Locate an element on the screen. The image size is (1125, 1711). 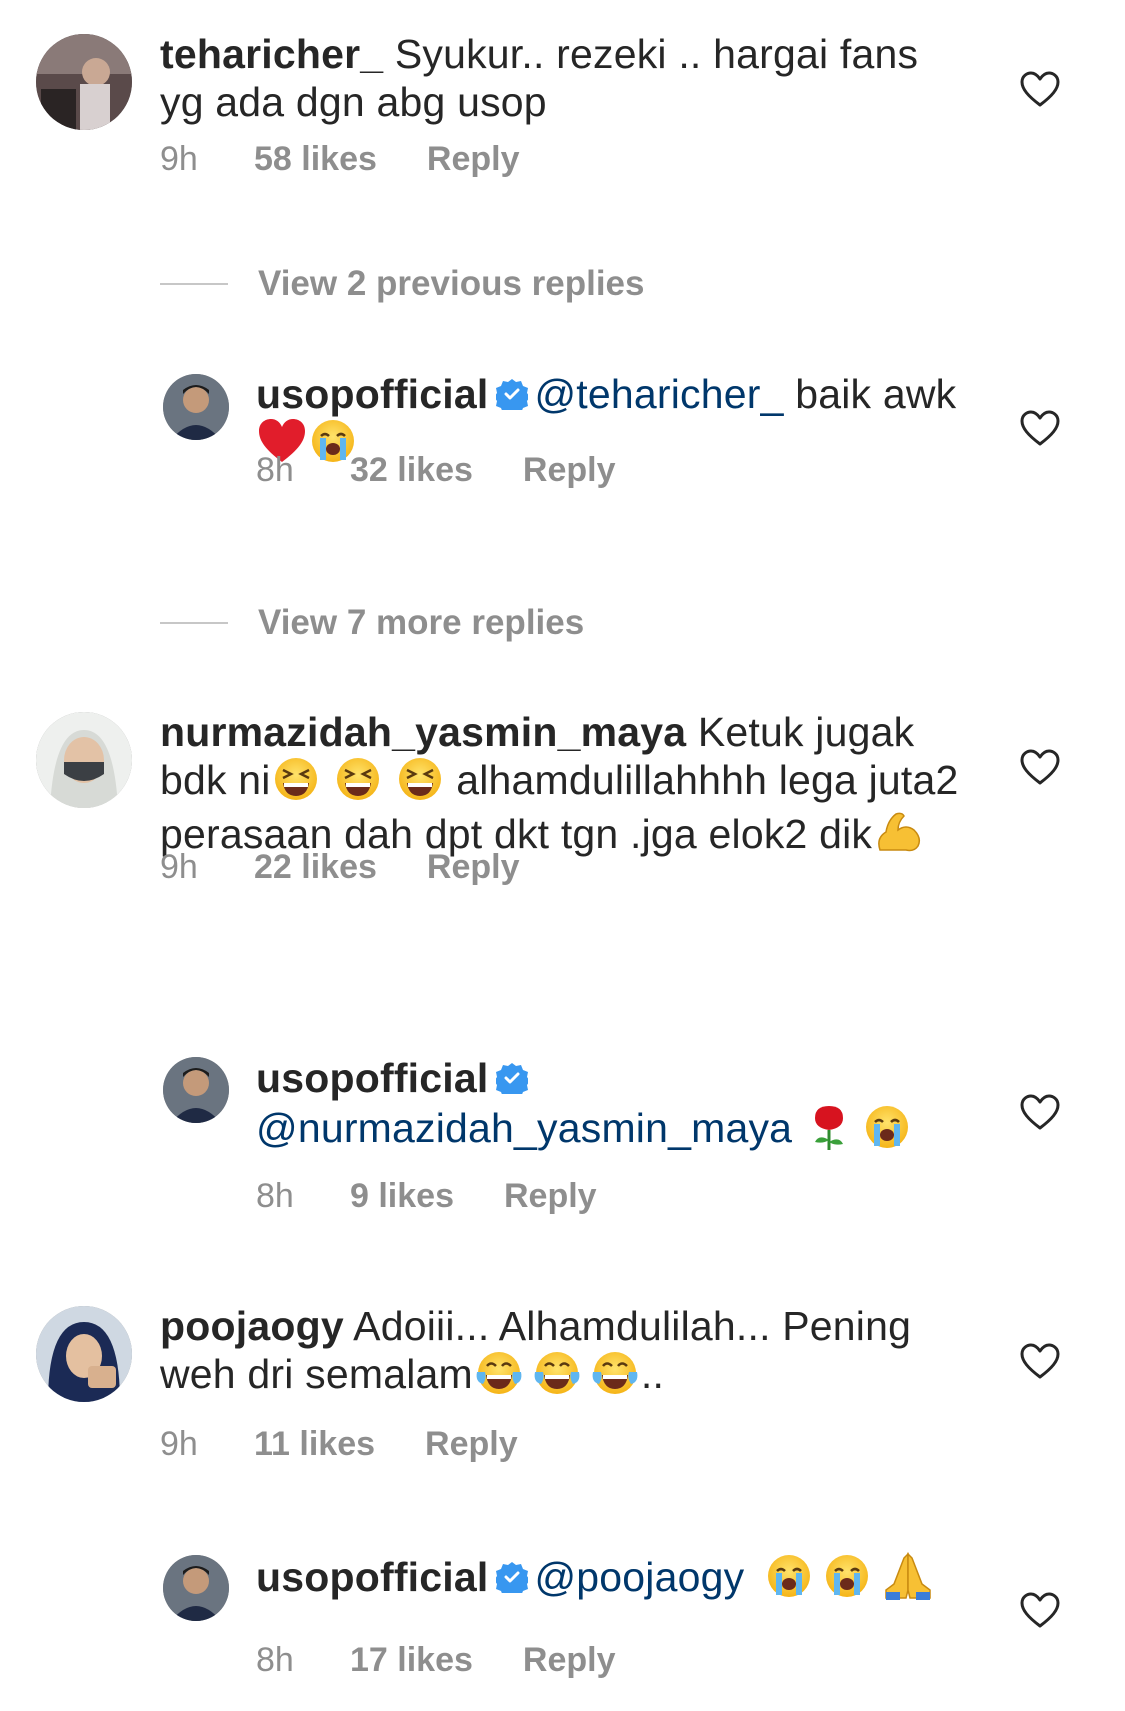
comment-text: usopofficial @poojaogy is located at coordinates (616, 1580).